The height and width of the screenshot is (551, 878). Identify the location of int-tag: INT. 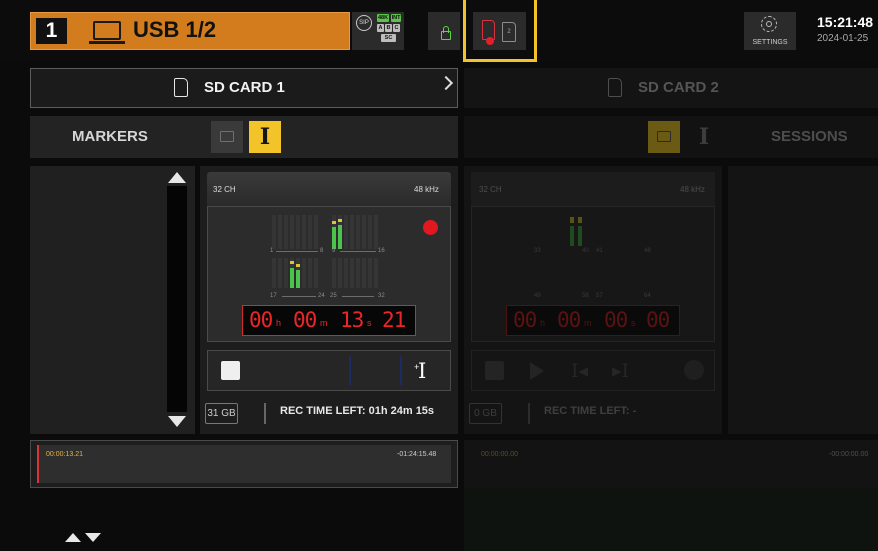
(396, 18).